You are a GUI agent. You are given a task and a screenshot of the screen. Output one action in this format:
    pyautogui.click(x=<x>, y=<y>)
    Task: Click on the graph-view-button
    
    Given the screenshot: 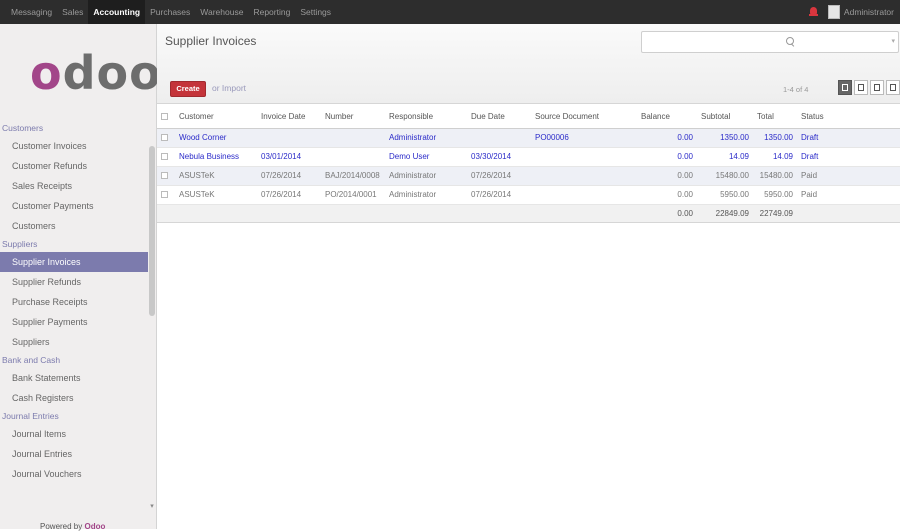 What is the action you would take?
    pyautogui.click(x=893, y=87)
    